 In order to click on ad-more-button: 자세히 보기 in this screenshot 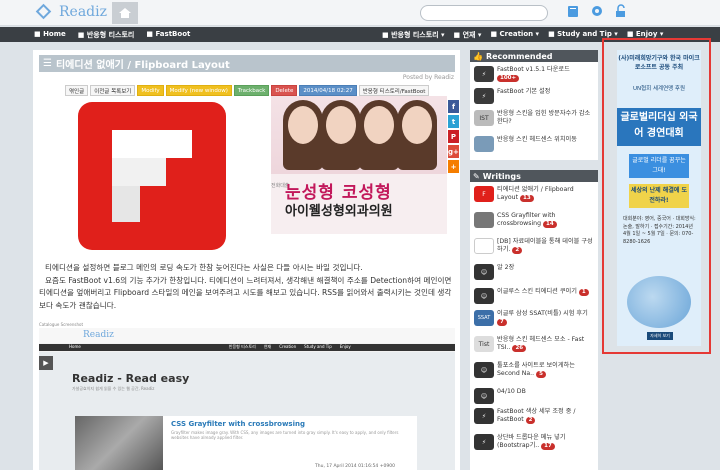, I will do `click(660, 336)`.